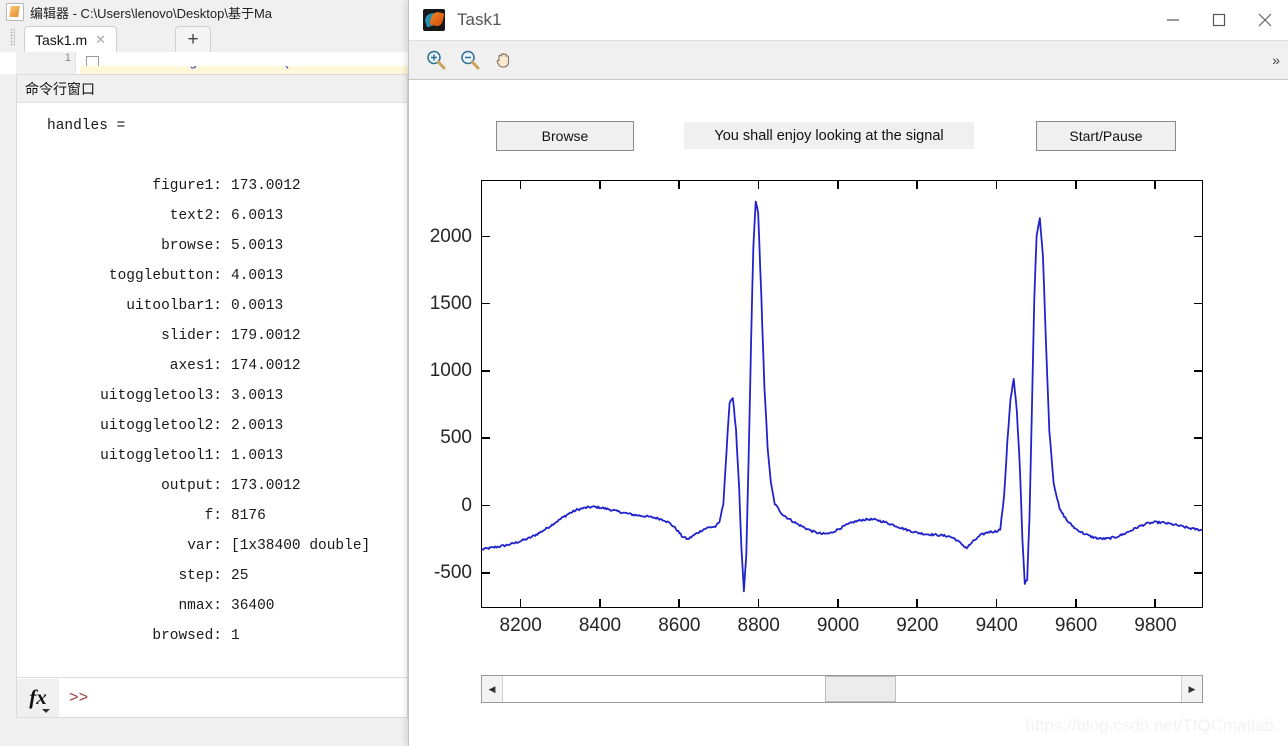 This screenshot has height=746, width=1288. Describe the element at coordinates (227, 306) in the screenshot. I see `handles-field: uitoolbar1: 0.0013` at that location.